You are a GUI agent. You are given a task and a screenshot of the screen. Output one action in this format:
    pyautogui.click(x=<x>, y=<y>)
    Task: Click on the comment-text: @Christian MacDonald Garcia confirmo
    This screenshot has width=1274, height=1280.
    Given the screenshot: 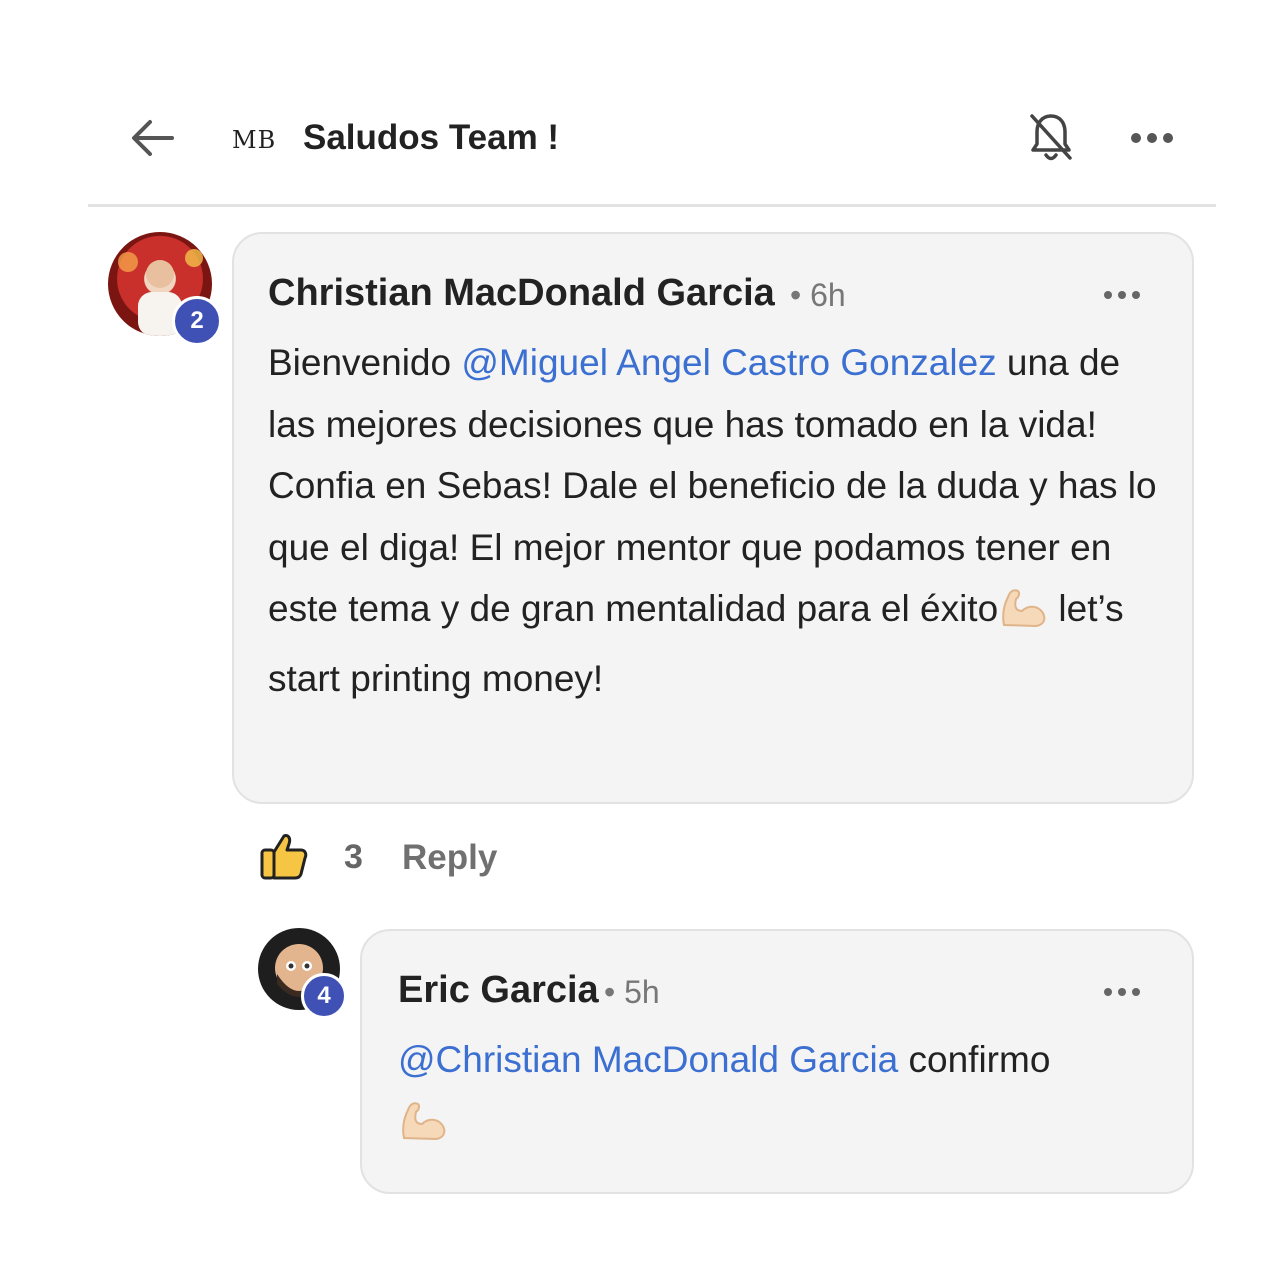 What is the action you would take?
    pyautogui.click(x=778, y=1094)
    